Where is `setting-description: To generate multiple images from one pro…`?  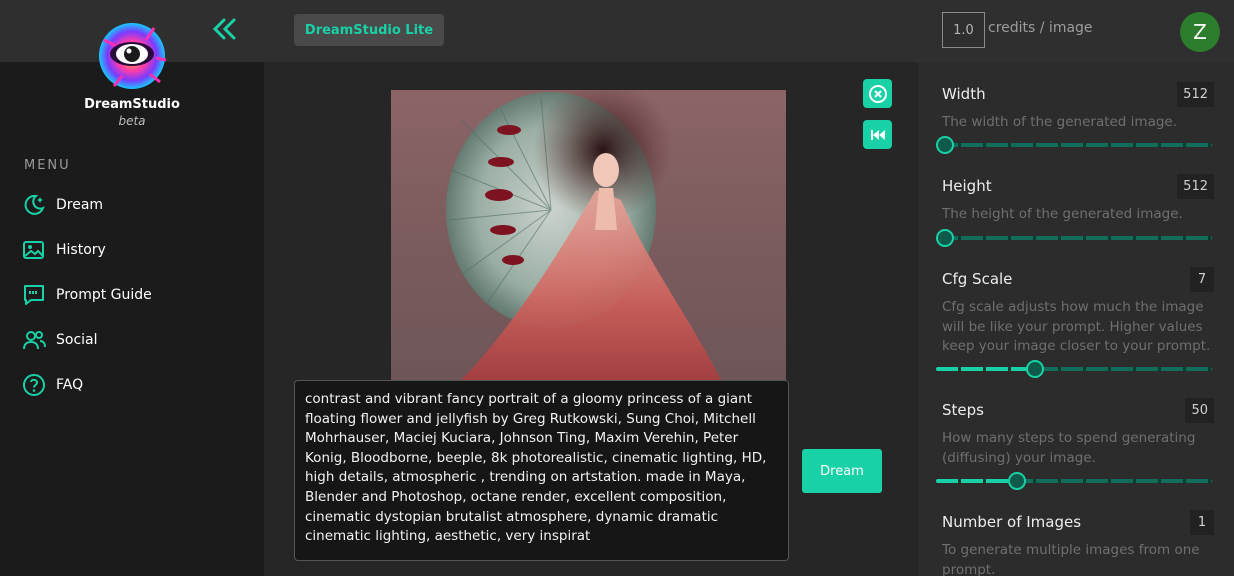
setting-description: To generate multiple images from one pro… is located at coordinates (1071, 559).